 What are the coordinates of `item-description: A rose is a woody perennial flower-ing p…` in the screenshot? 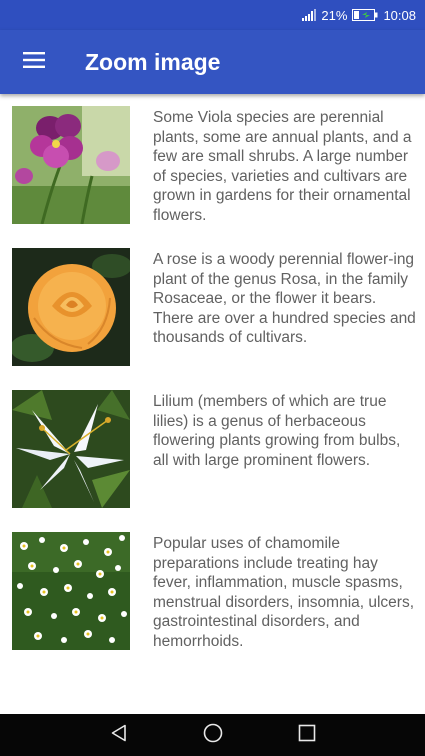 It's located at (284, 299).